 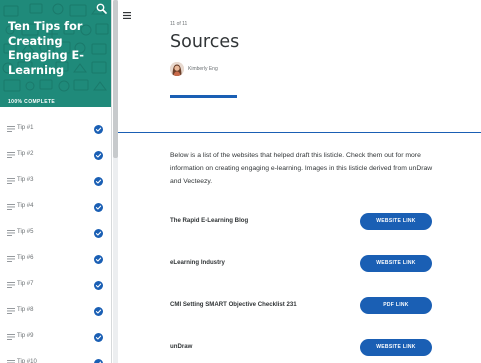 I want to click on resource-name: The Rapid E-Learning Blog, so click(x=209, y=220).